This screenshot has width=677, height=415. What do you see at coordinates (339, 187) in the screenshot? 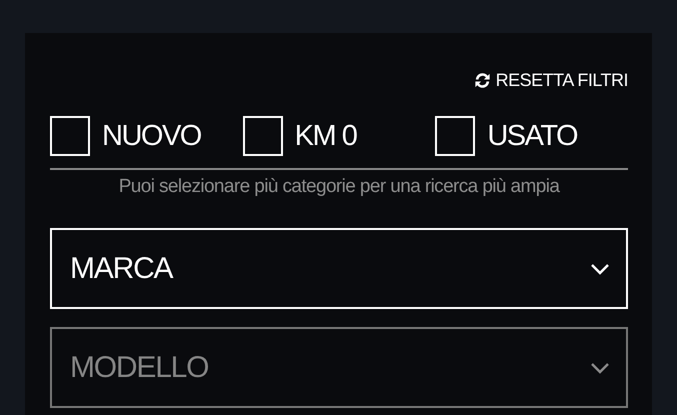
I see `hint-text: Puoi selezionare più categorie per una ricerca più ampia` at bounding box center [339, 187].